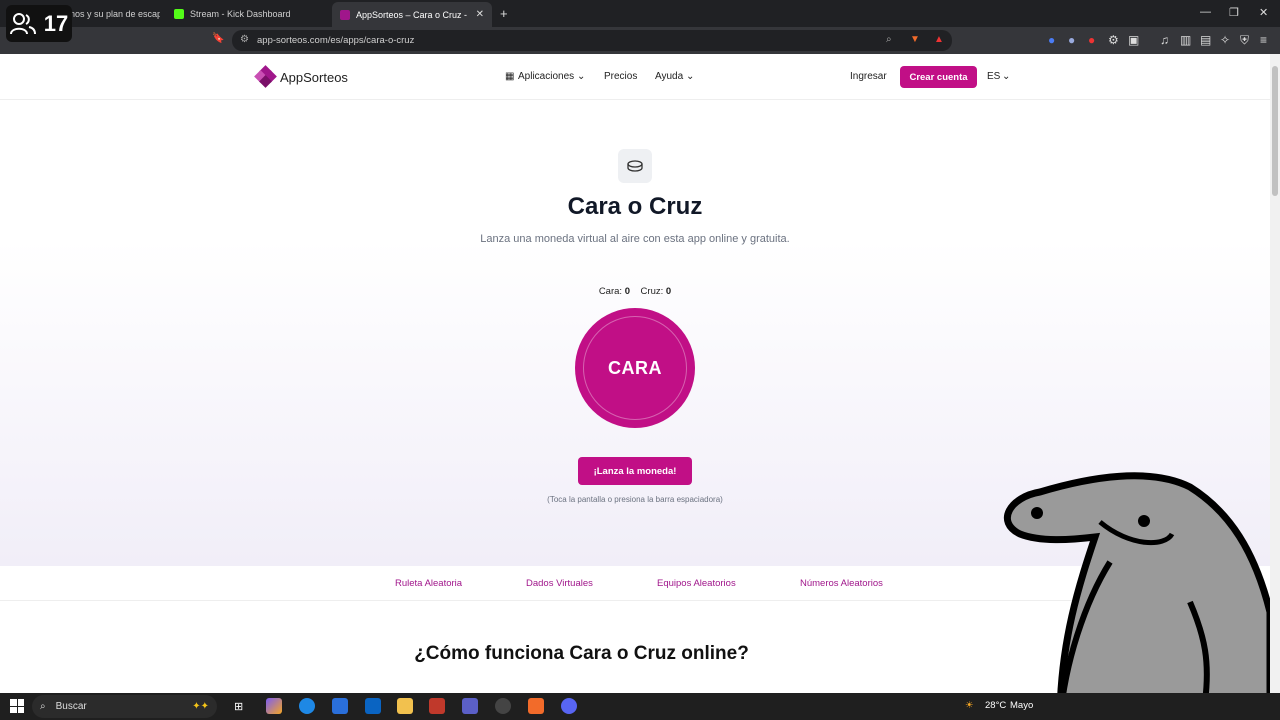 This screenshot has width=1280, height=720. I want to click on coin-icon, so click(635, 166).